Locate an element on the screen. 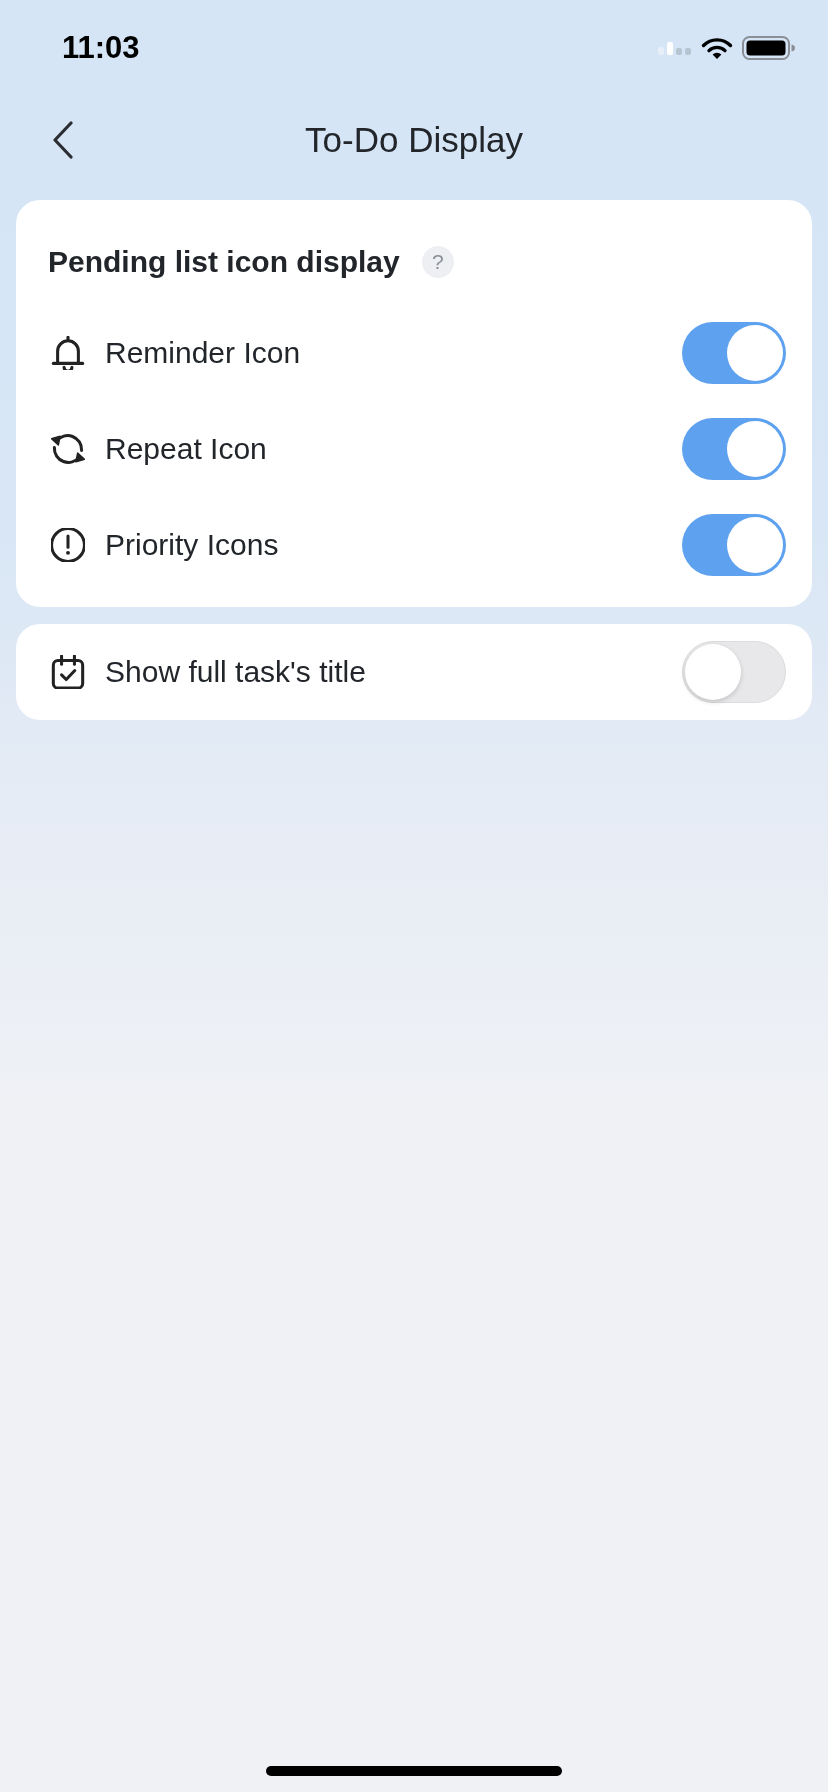 Image resolution: width=828 pixels, height=1792 pixels. setting-label: Show full task's title is located at coordinates (235, 672).